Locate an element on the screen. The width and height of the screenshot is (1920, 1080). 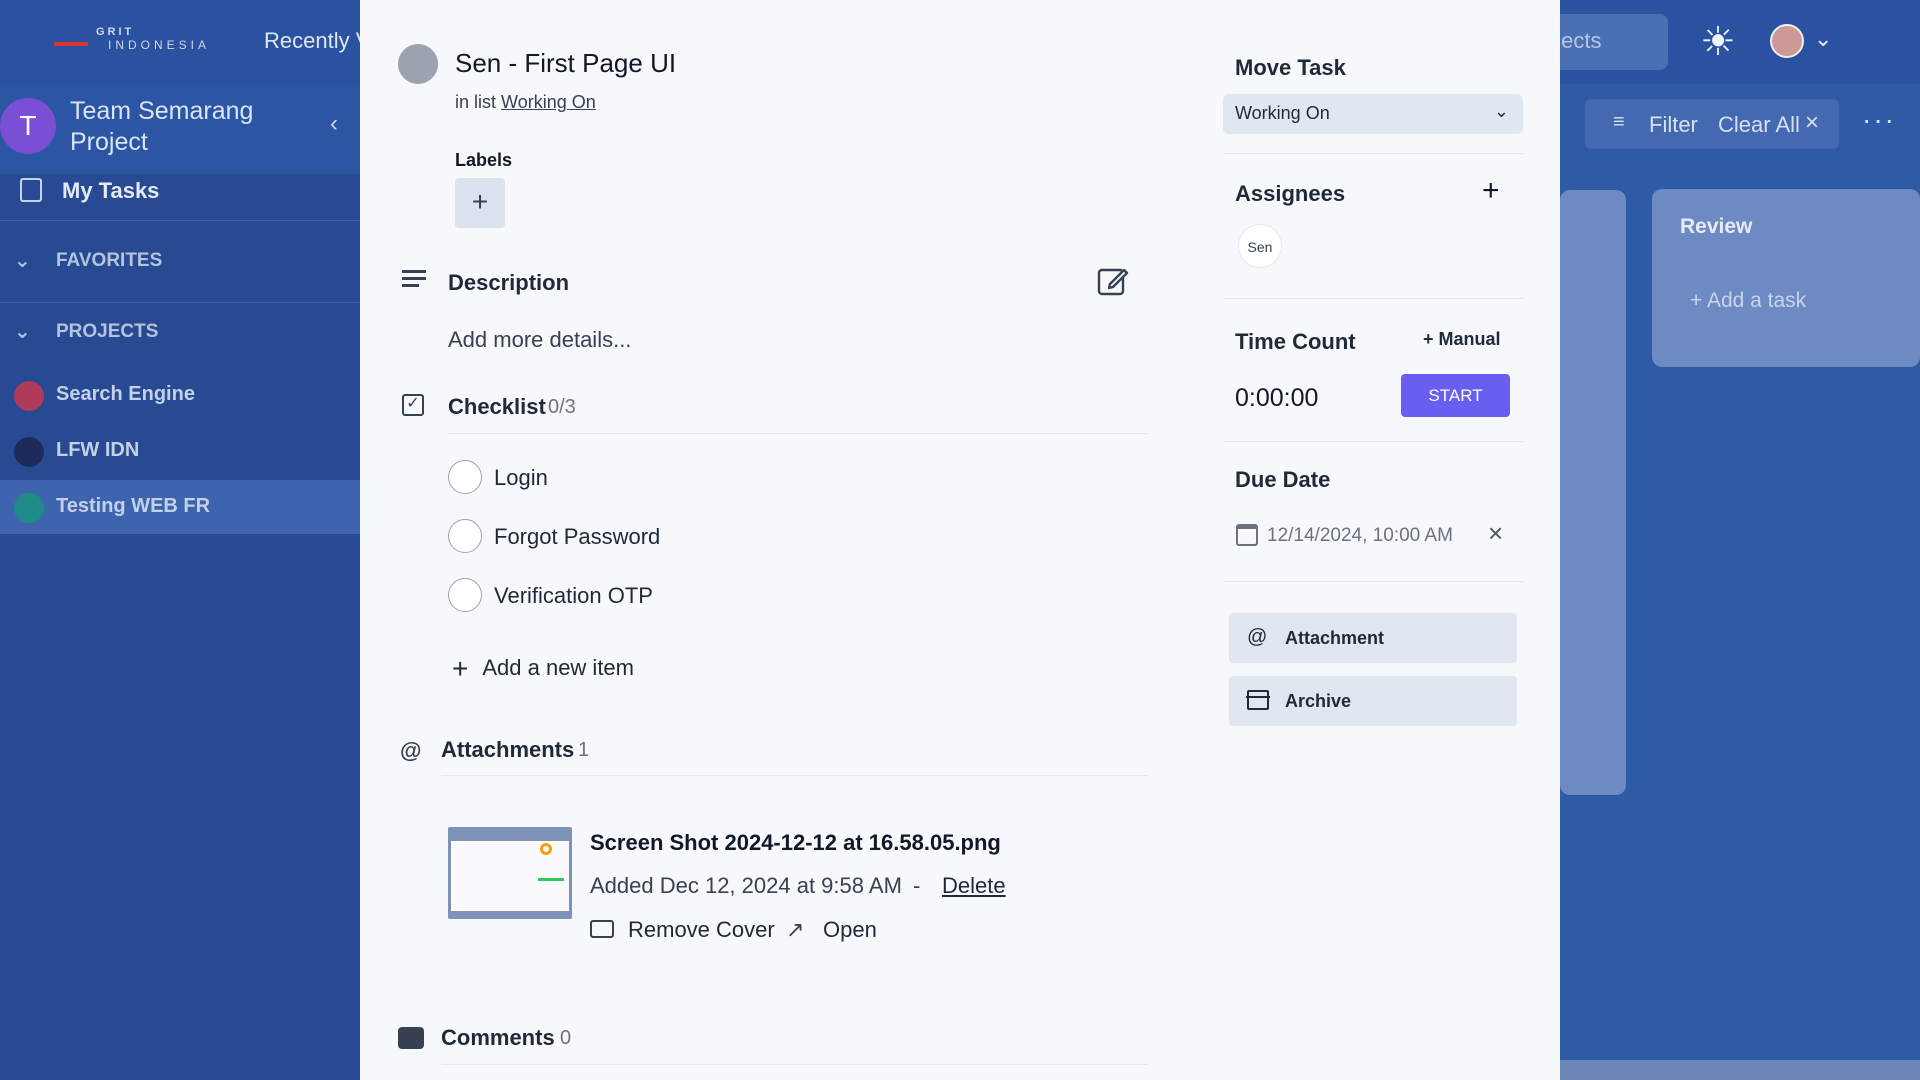
add-assignee-button: + is located at coordinates (1491, 191).